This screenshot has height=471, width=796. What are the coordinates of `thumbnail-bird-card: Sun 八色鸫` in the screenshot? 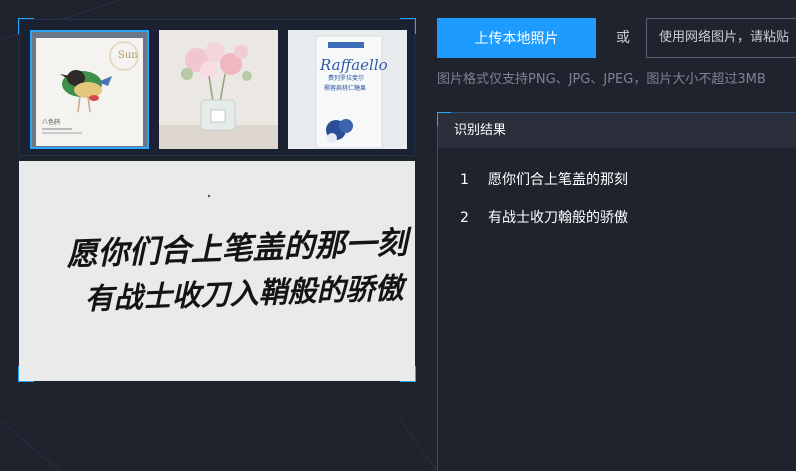 It's located at (89, 89).